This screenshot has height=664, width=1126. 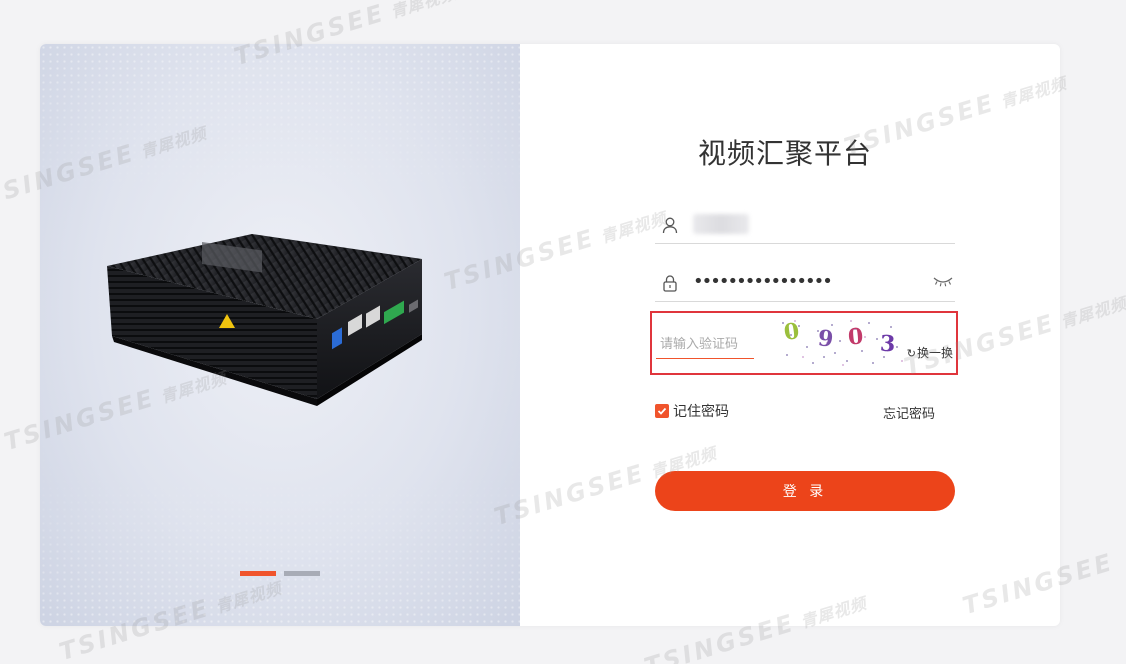 I want to click on username-value, so click(x=721, y=224).